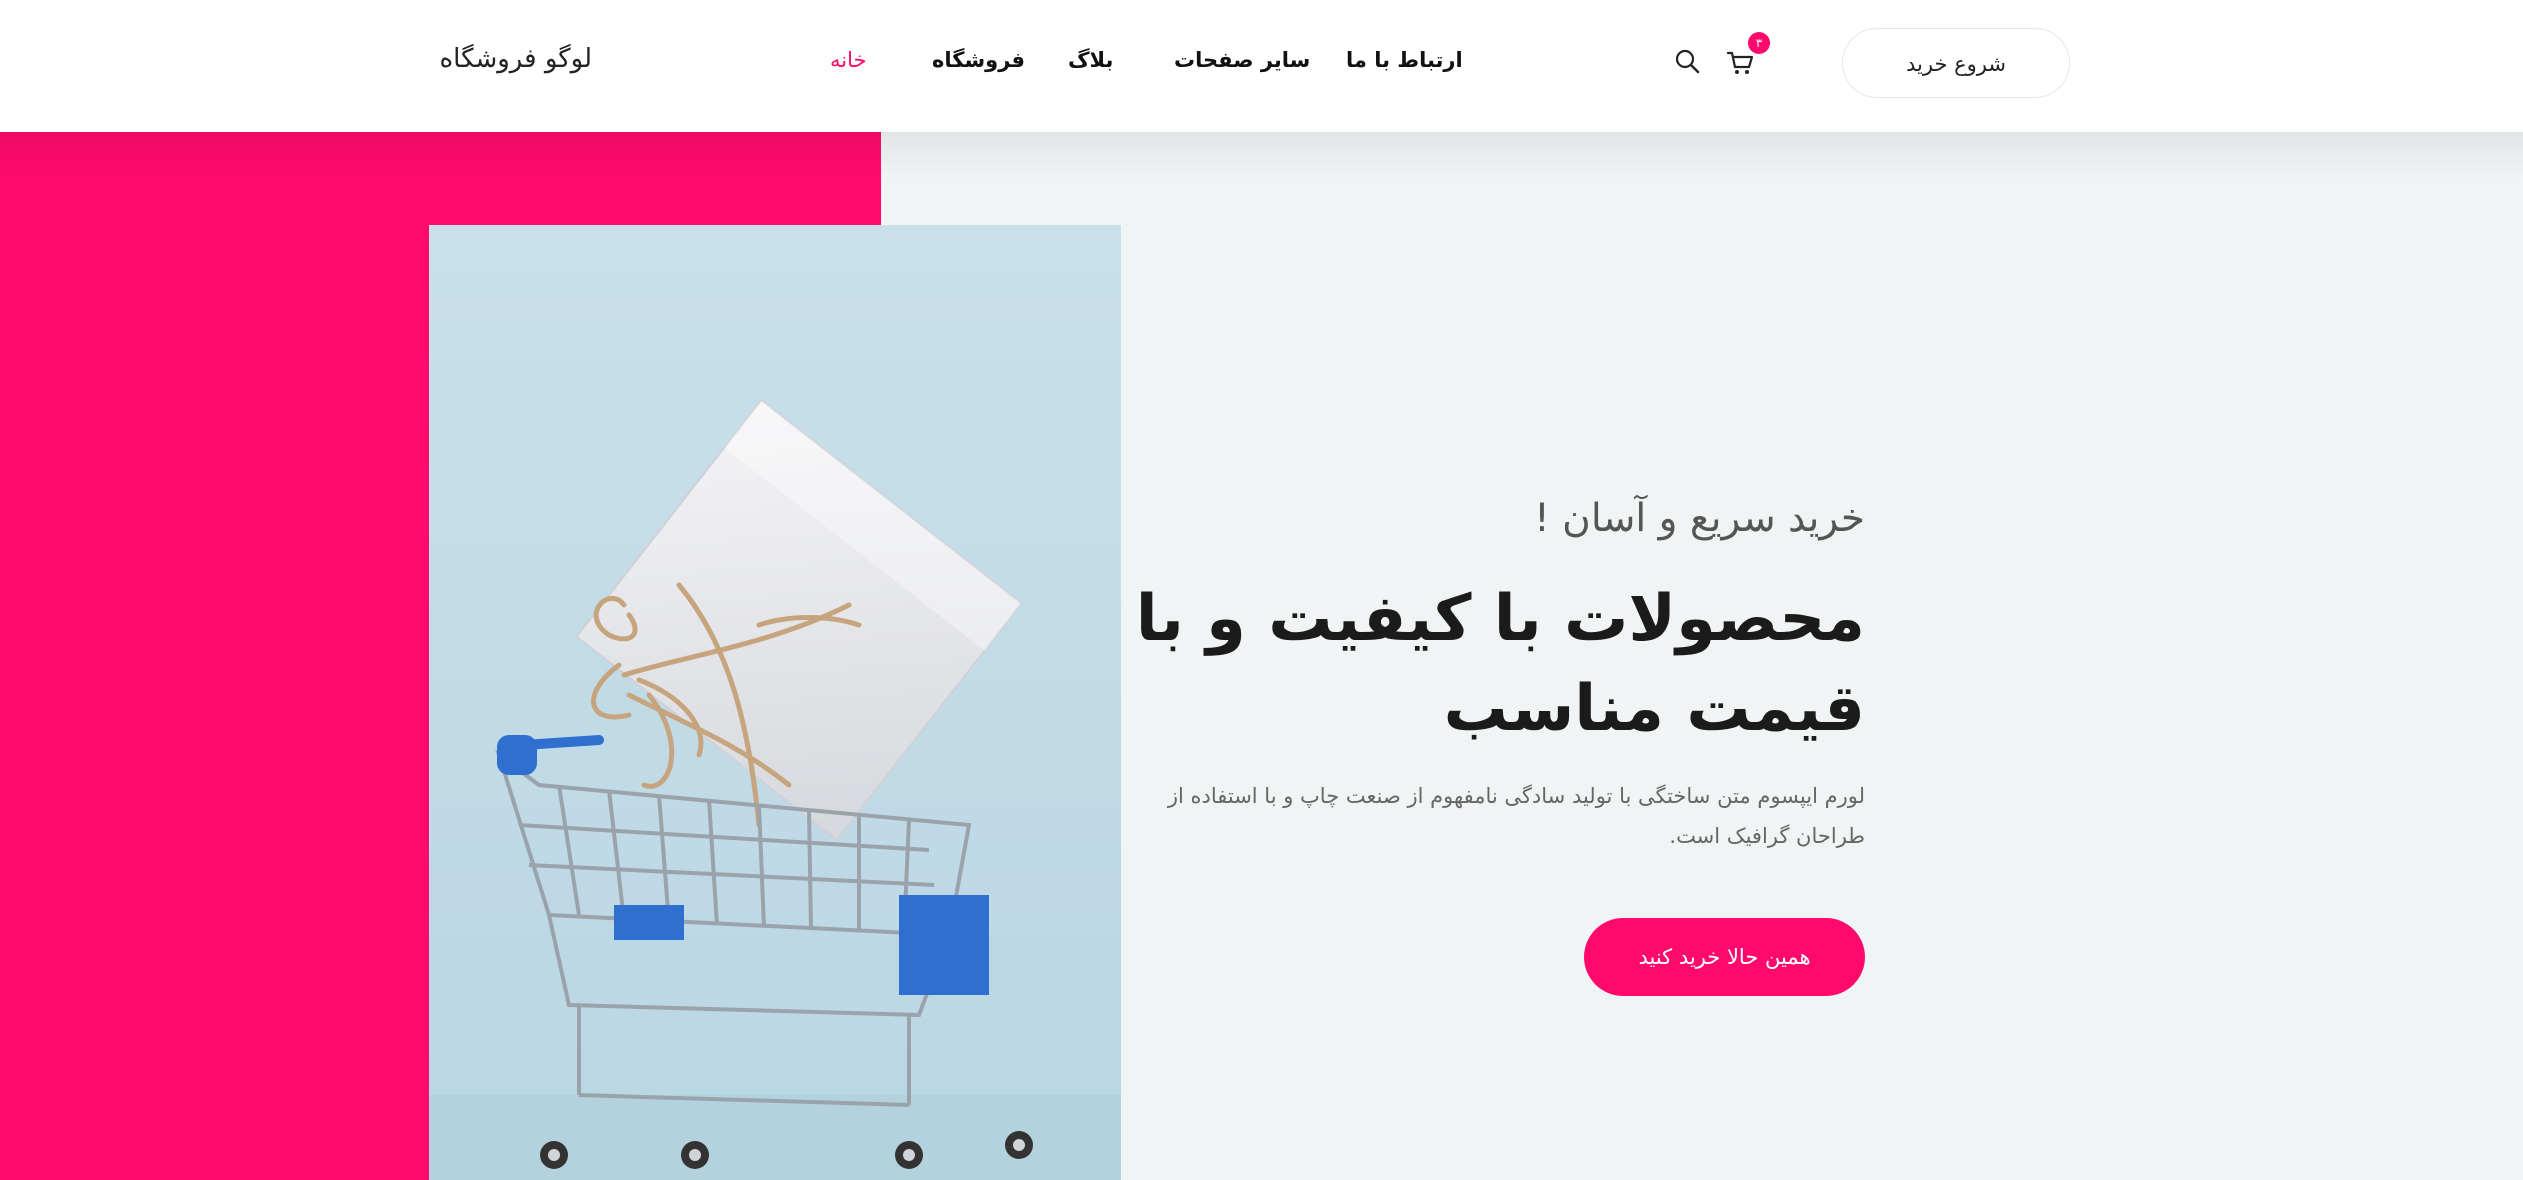  Describe the element at coordinates (1500, 664) in the screenshot. I see `hero-title: محصولات با کیفیت و با قیمت مناسب` at that location.